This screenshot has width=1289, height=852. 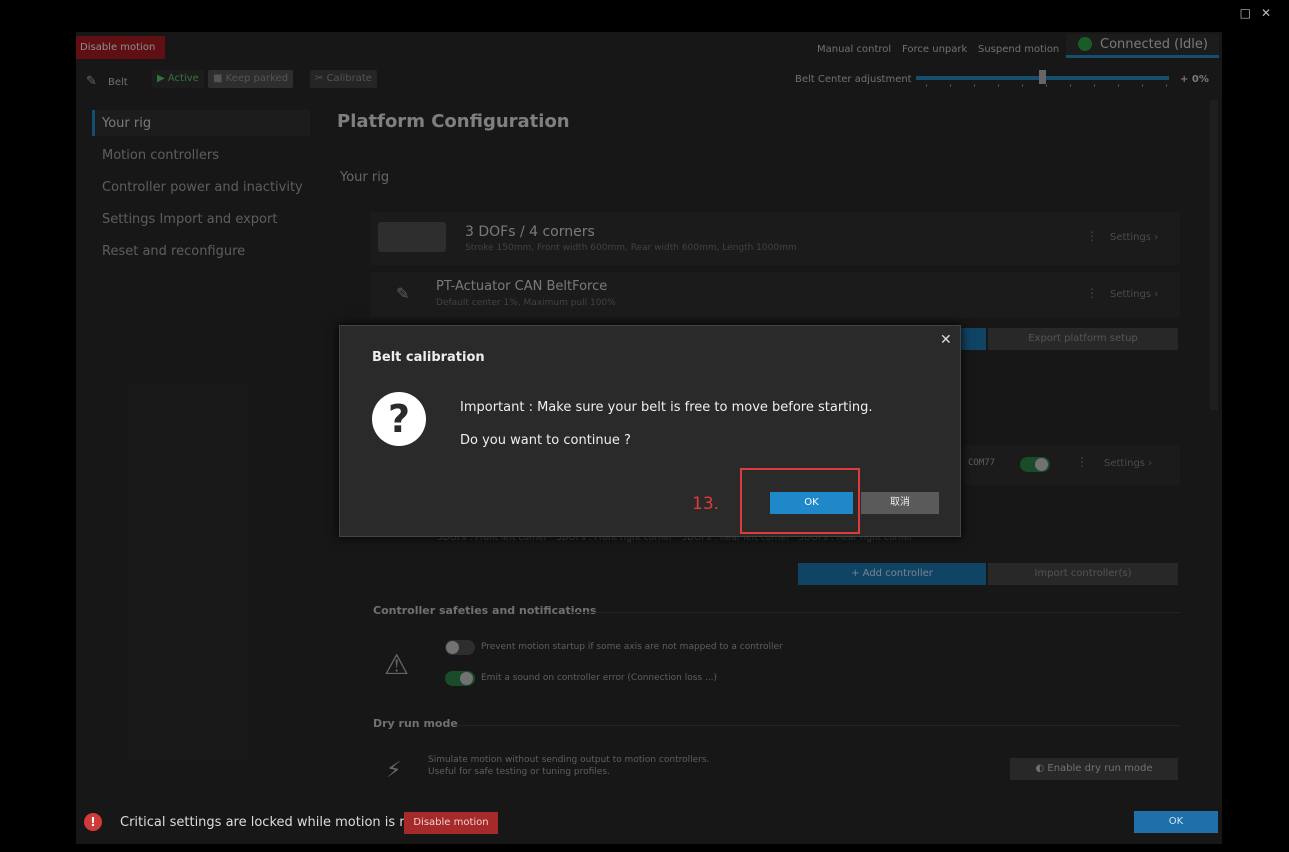 What do you see at coordinates (1250, 13) in the screenshot?
I see `maximize-icon: □` at bounding box center [1250, 13].